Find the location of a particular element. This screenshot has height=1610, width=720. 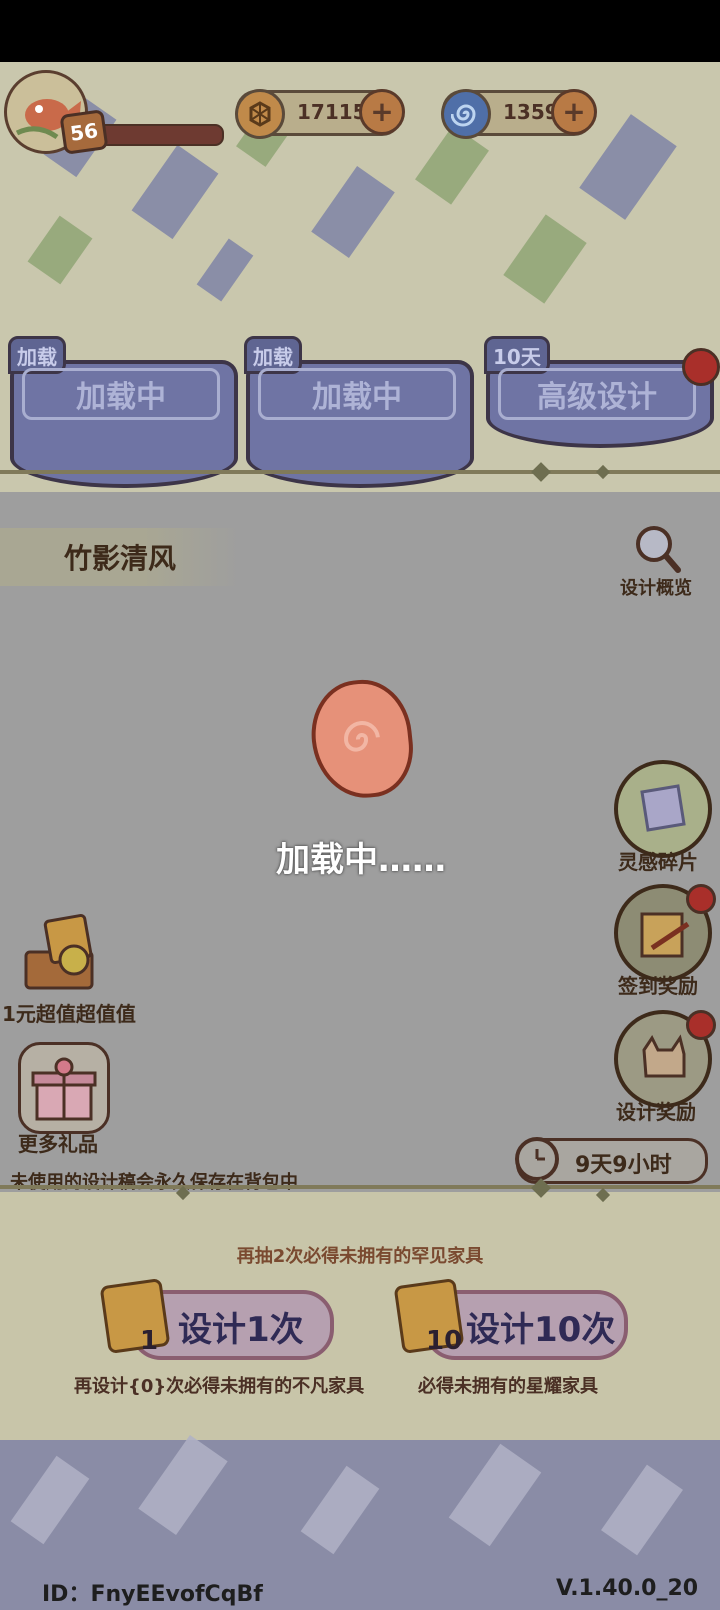

design-once-label: 设计1次 is located at coordinates (241, 1330).